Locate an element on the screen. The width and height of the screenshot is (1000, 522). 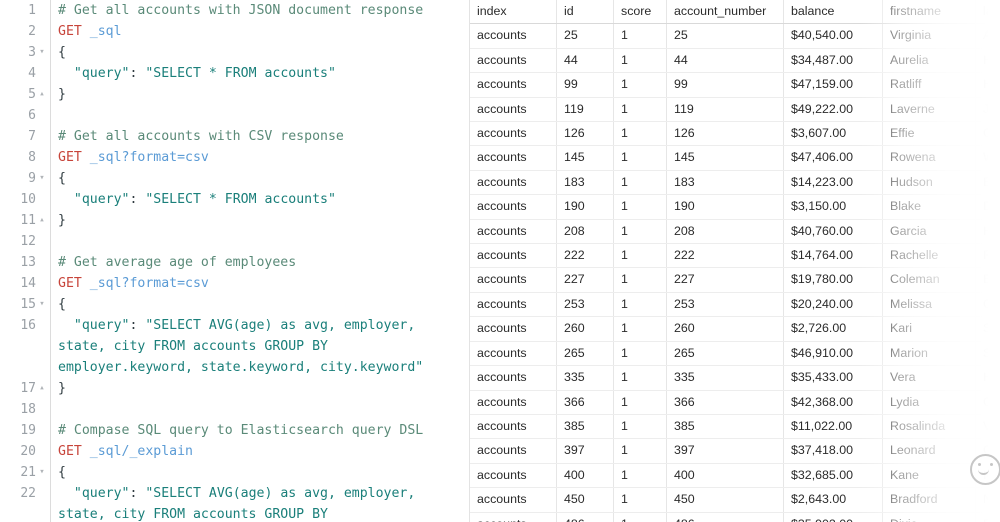
table-row: accounts2221222$14,764.00RachelleRice36M is located at coordinates (735, 256).